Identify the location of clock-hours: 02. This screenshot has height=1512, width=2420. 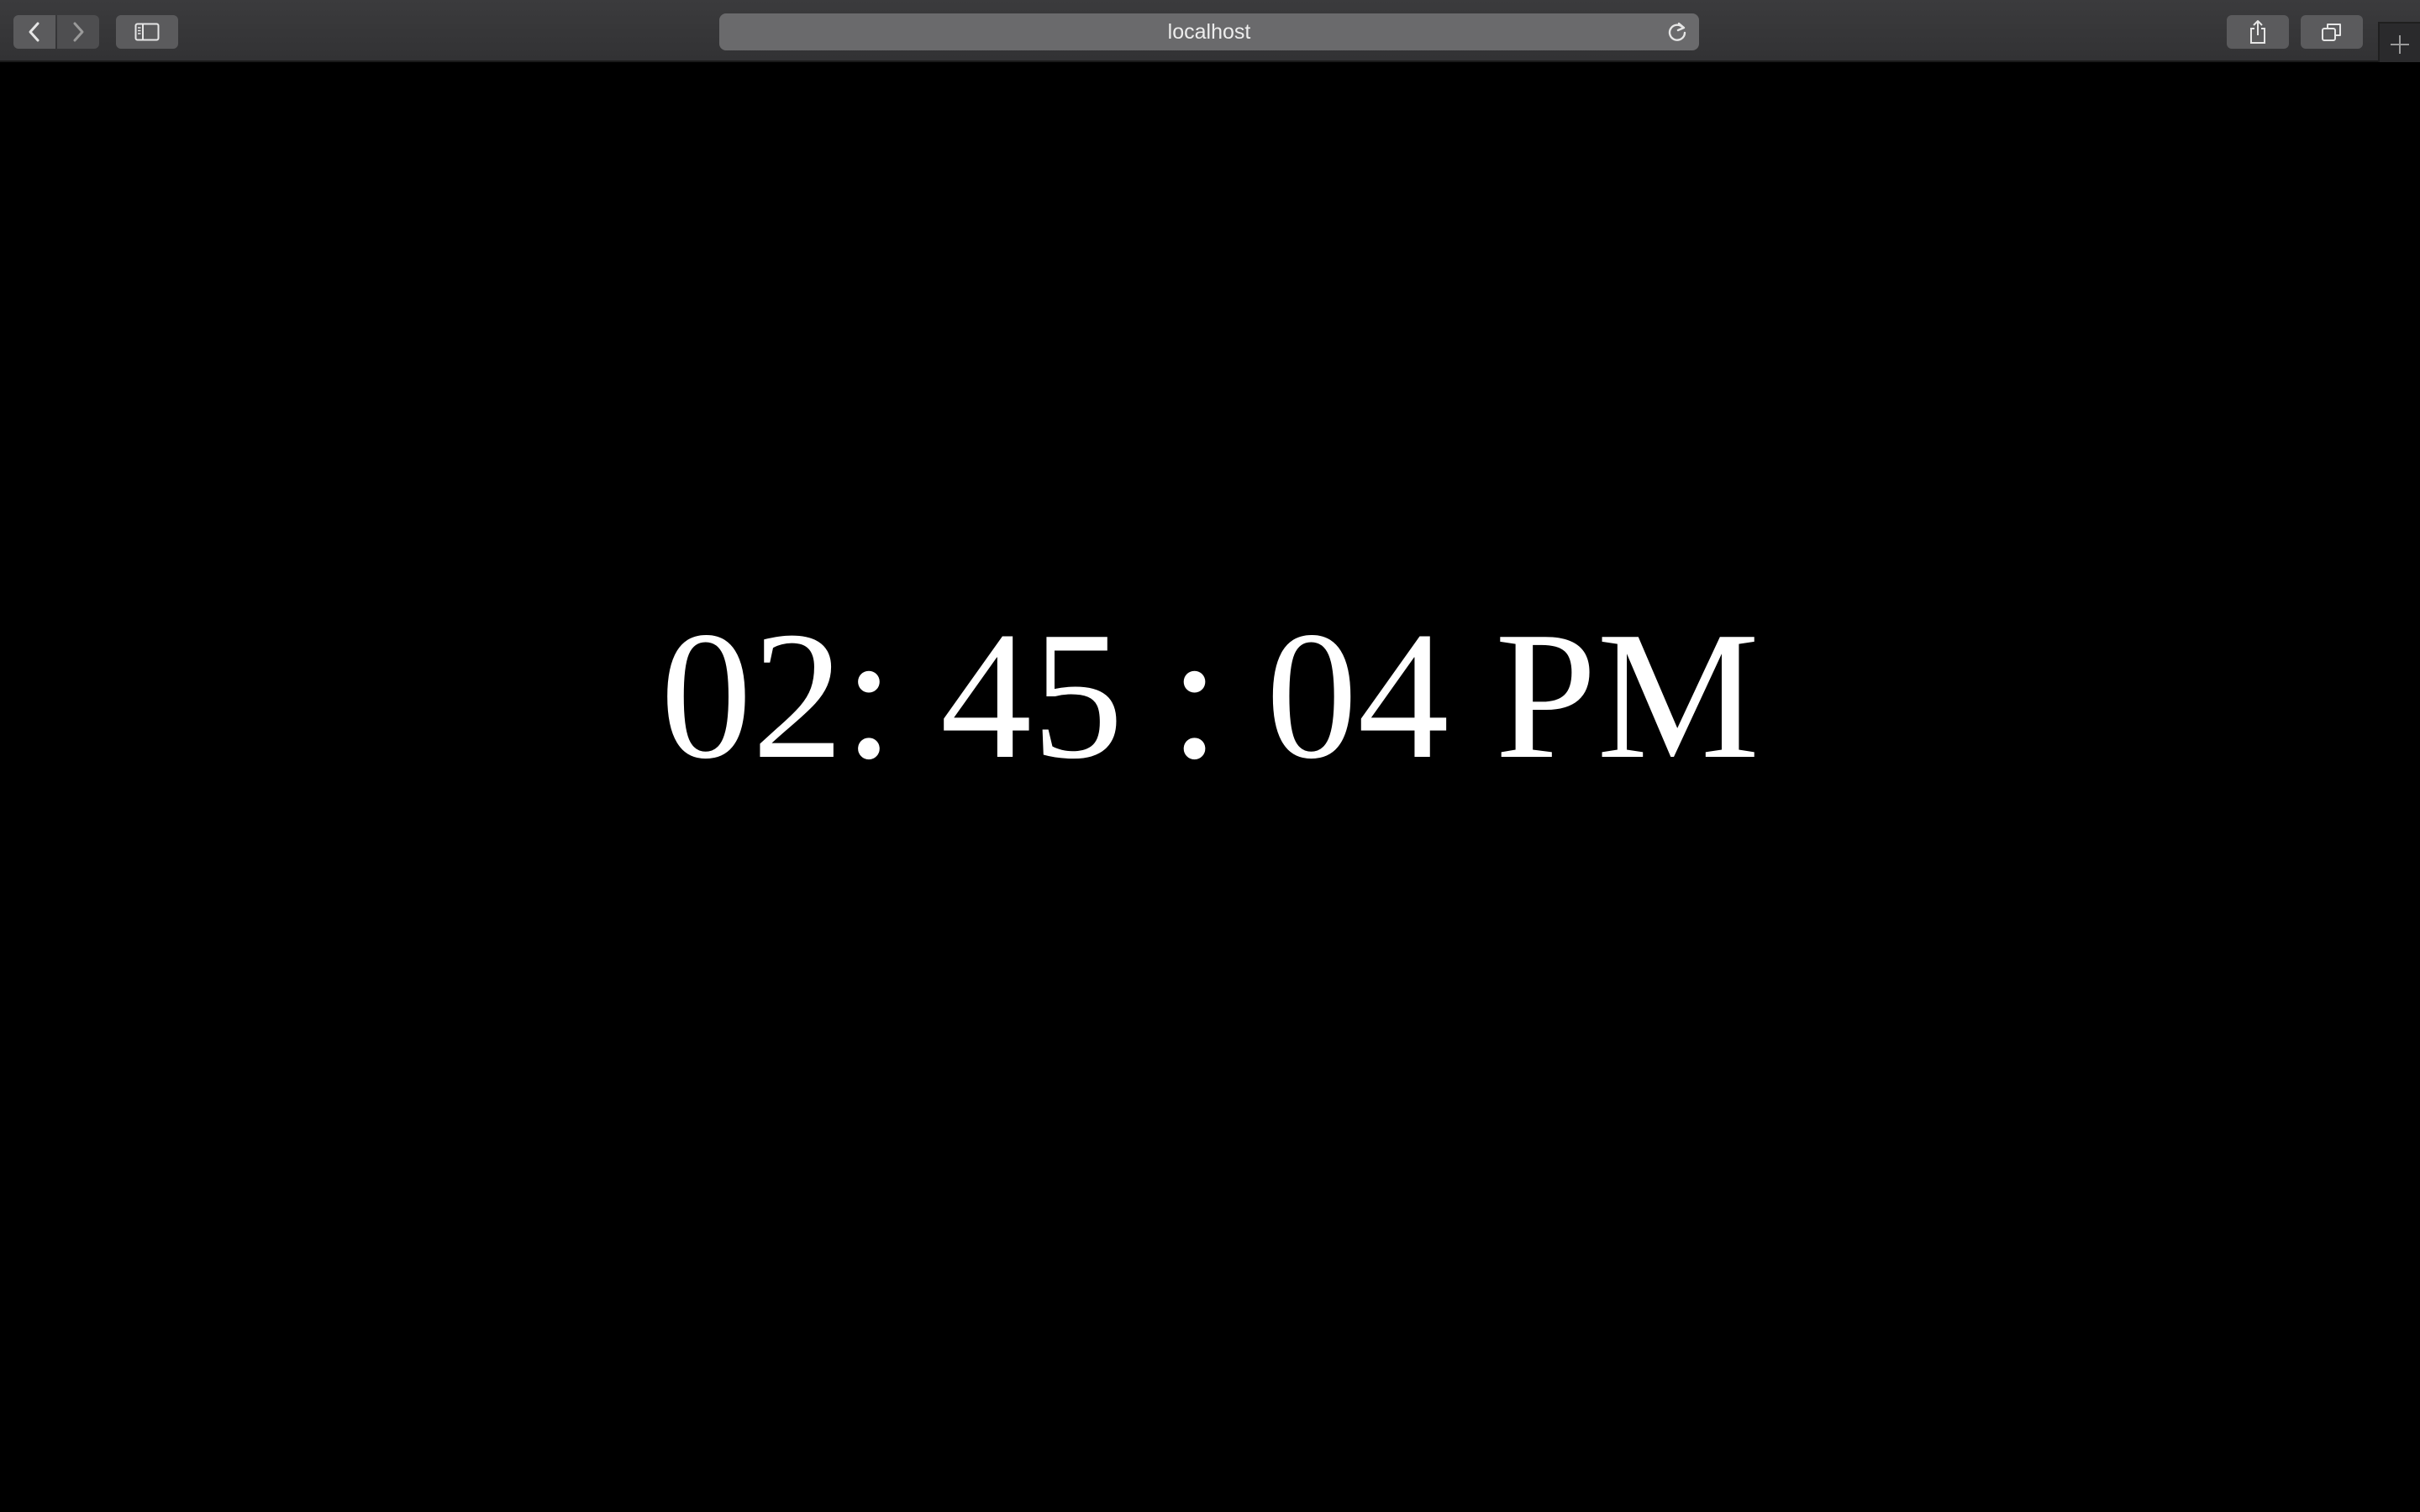
(752, 696).